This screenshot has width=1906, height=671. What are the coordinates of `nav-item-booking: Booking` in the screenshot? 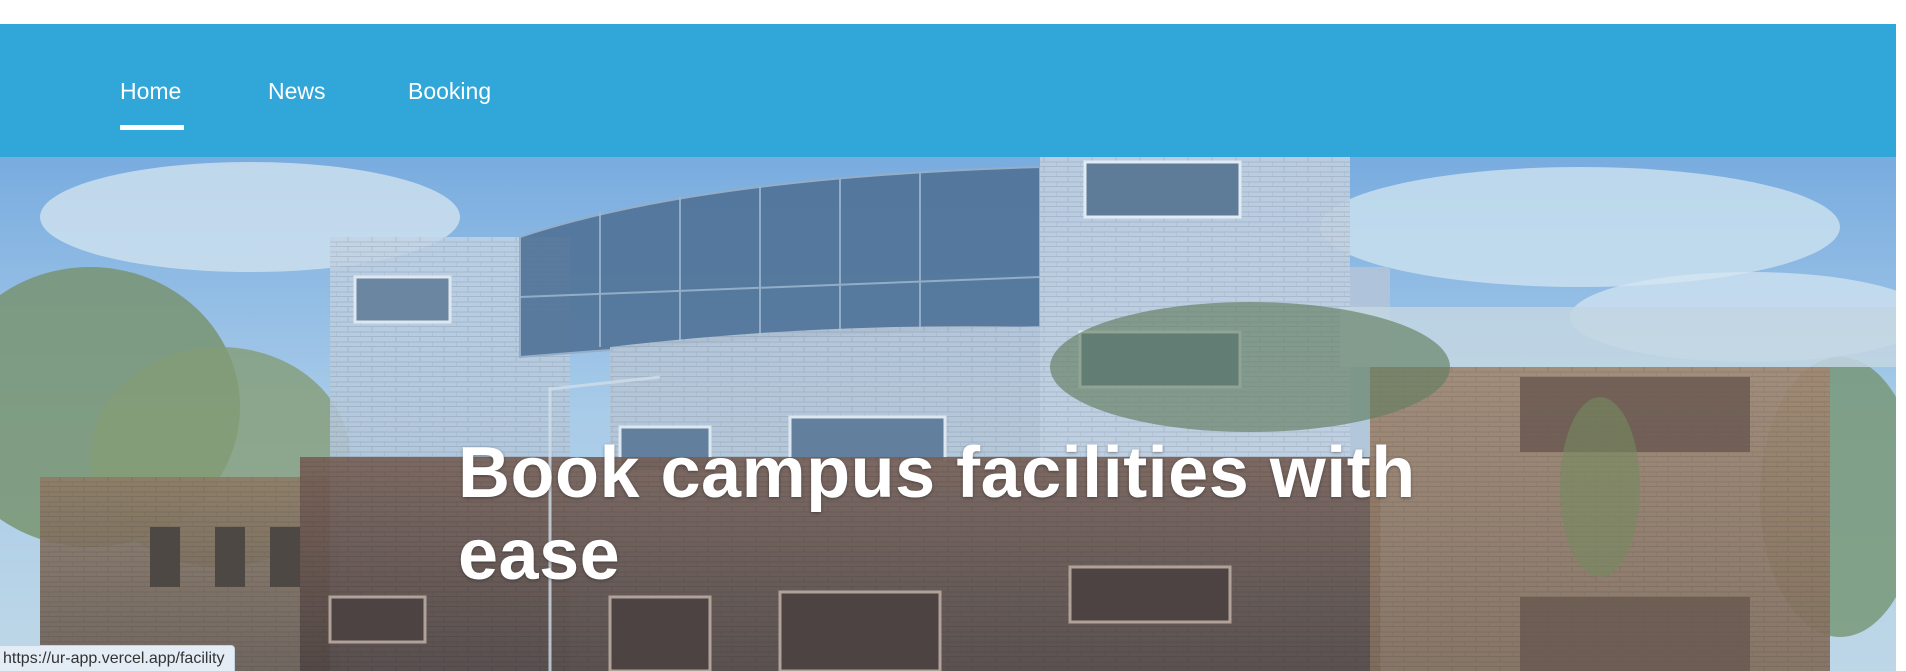 It's located at (449, 91).